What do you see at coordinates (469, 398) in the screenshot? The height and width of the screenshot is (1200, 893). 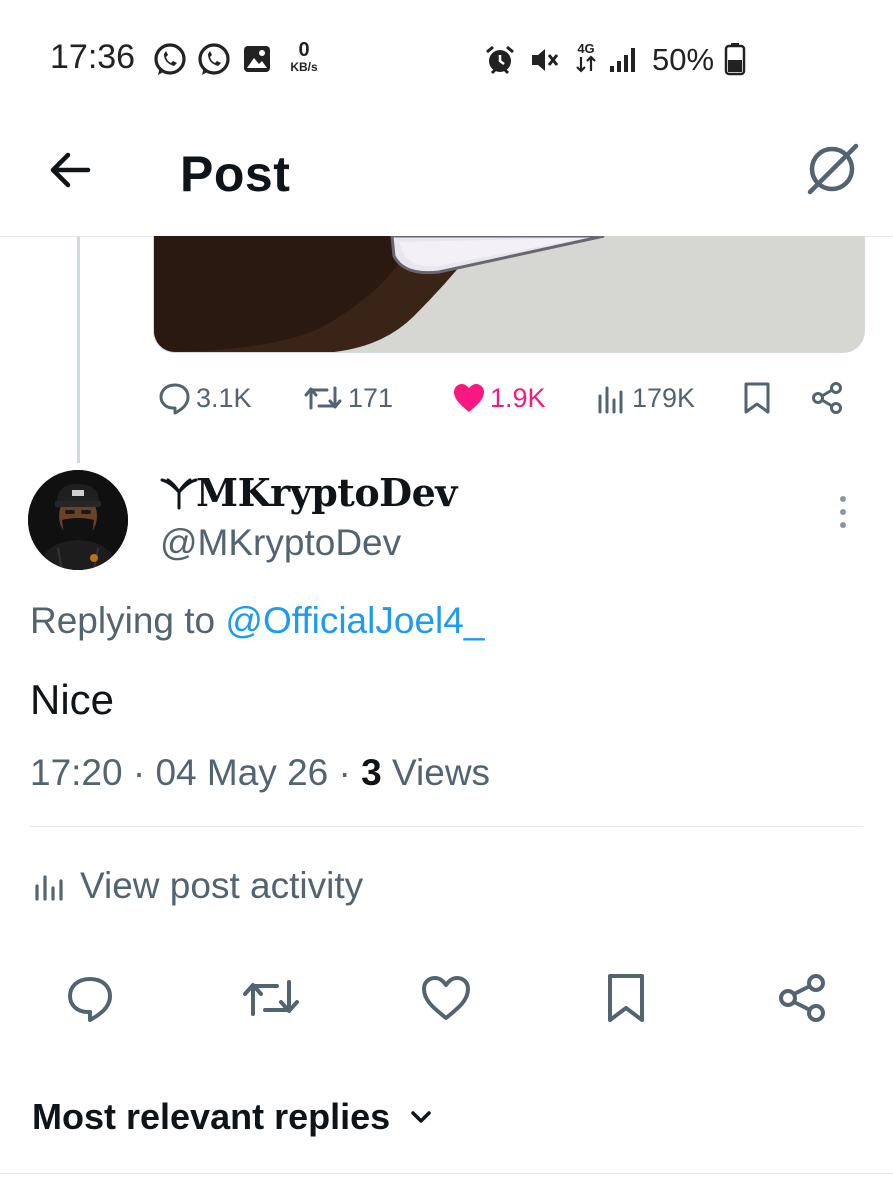 I see `heart-filled-icon` at bounding box center [469, 398].